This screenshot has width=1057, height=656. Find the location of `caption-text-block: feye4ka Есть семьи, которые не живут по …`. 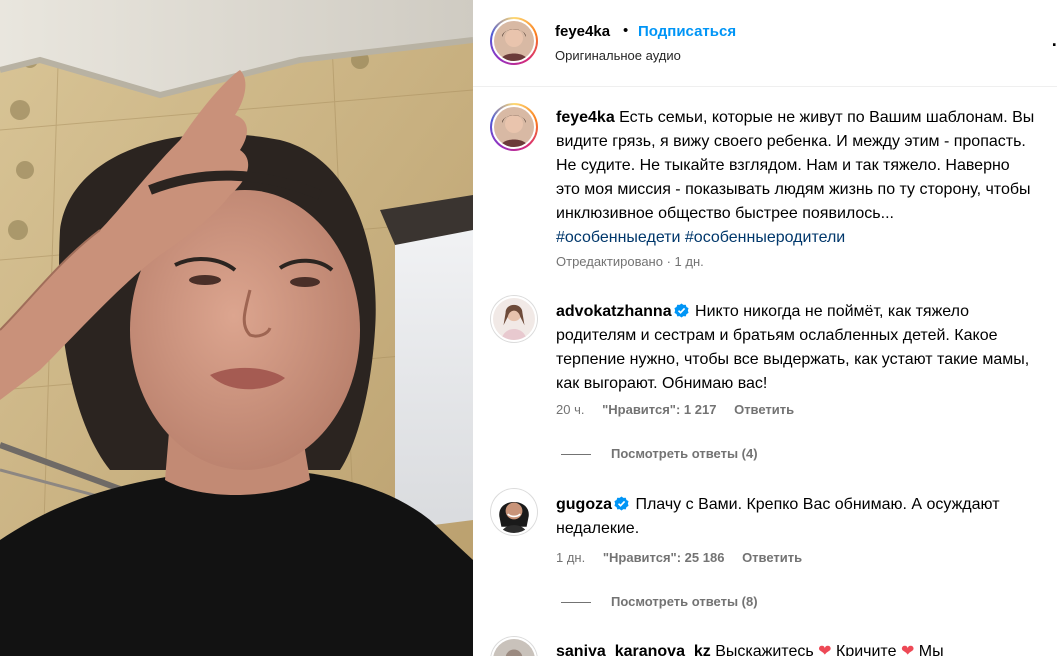

caption-text-block: feye4ka Есть семьи, которые не живут по … is located at coordinates (796, 178).